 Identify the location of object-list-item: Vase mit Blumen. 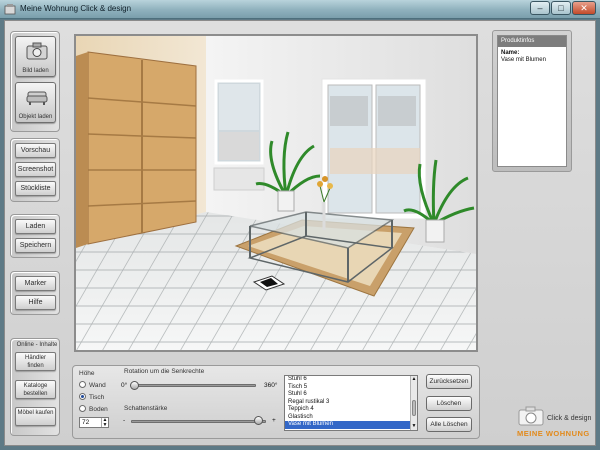
(351, 425).